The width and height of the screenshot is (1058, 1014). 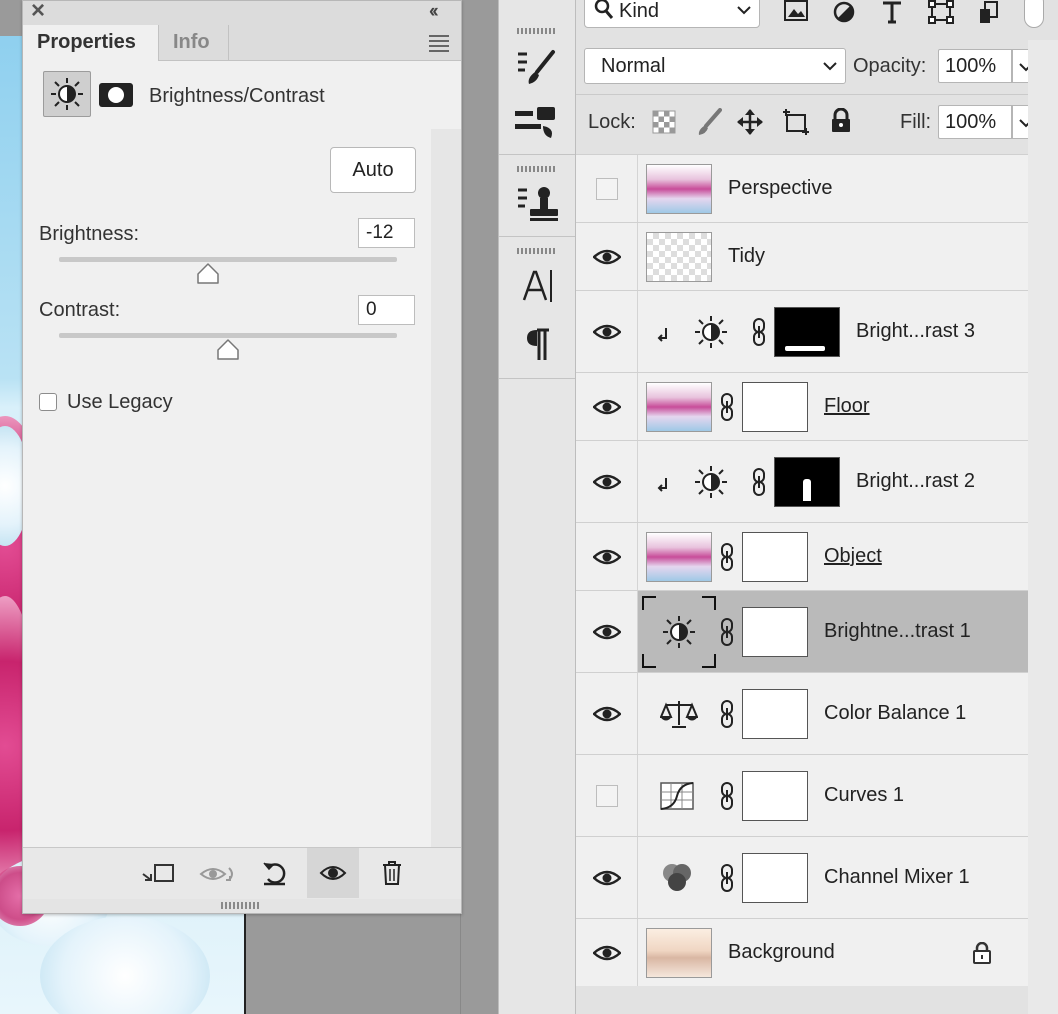 I want to click on layer-row: Background, so click(x=802, y=952).